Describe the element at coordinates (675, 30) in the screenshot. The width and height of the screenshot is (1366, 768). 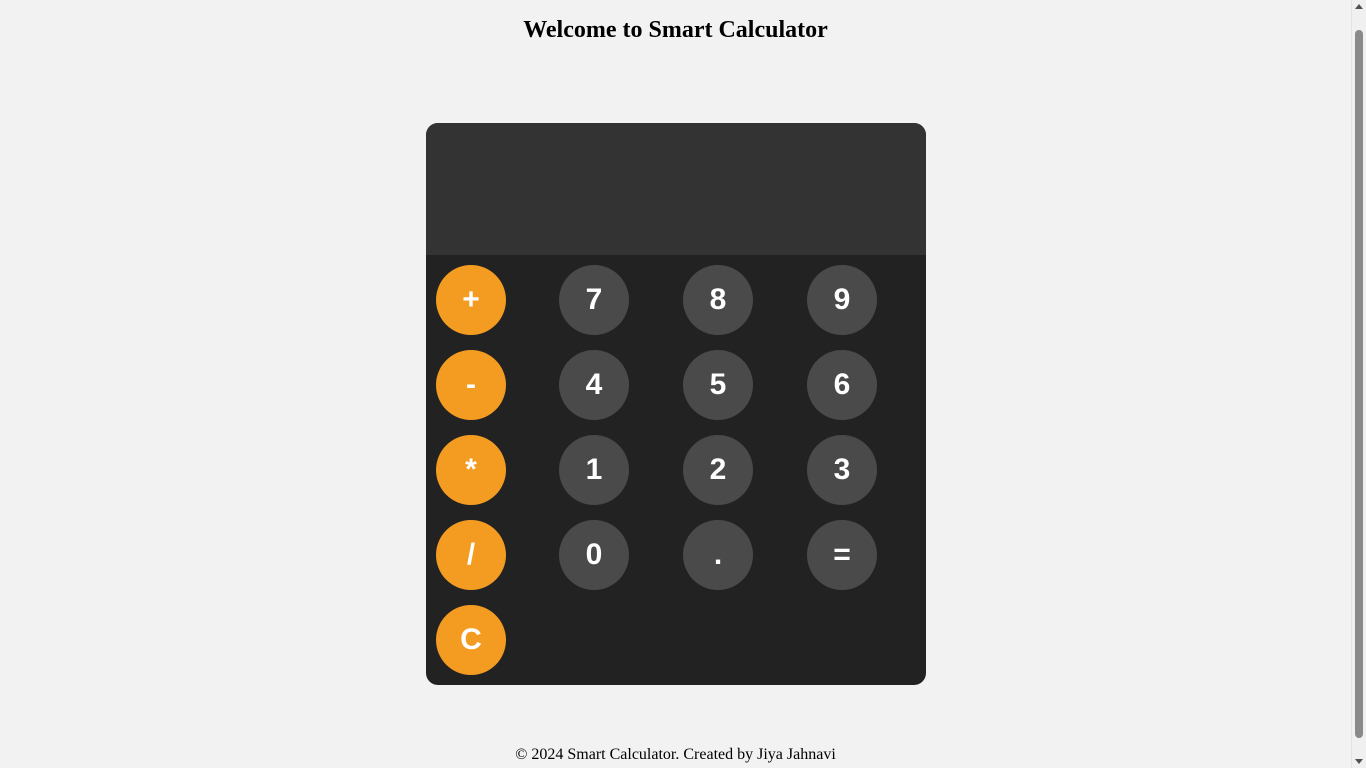
I see `page-title: Welcome to Smart Calculator` at that location.